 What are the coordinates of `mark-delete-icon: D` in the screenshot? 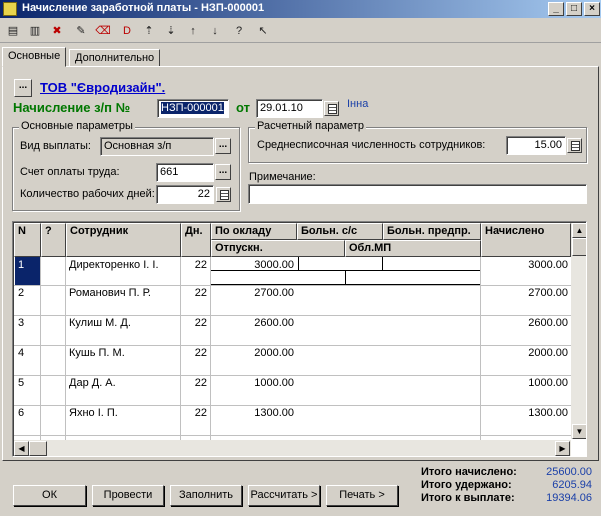 It's located at (127, 31).